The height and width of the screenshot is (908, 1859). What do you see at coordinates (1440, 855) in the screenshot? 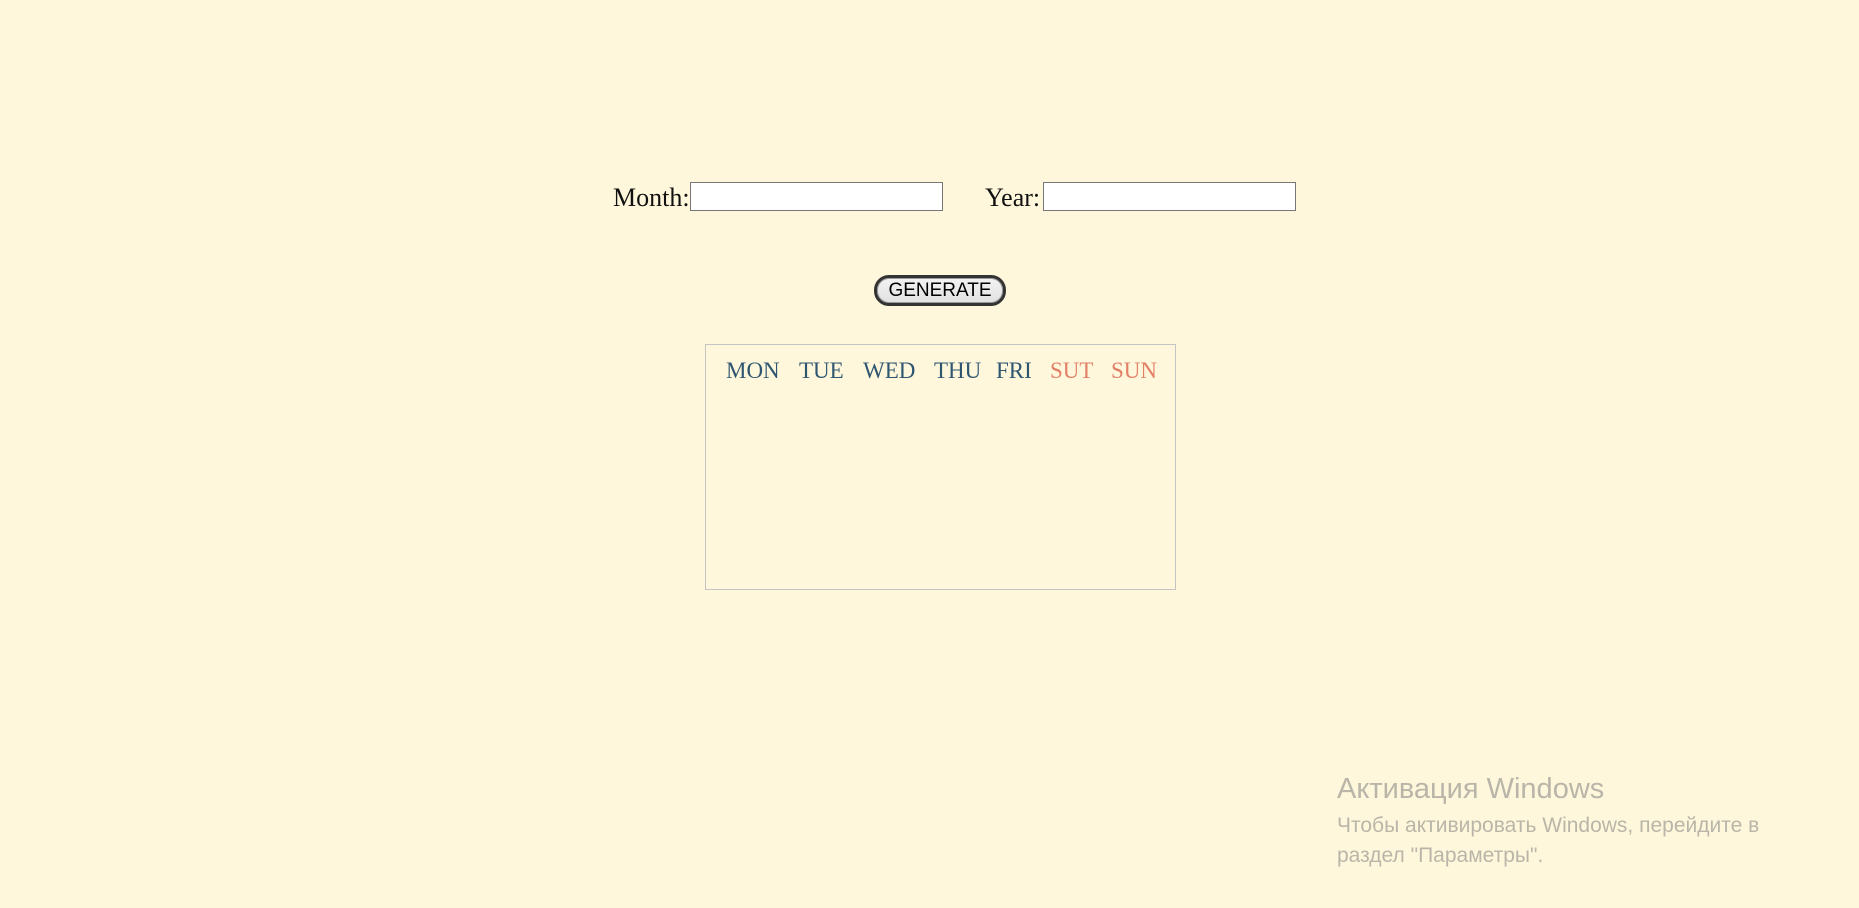
I see `windows-activation-line-2: раздел "Параметры".` at bounding box center [1440, 855].